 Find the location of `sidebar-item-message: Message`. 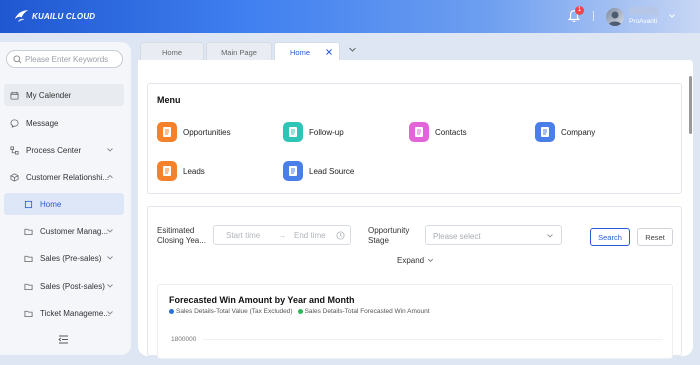

sidebar-item-message: Message is located at coordinates (64, 123).